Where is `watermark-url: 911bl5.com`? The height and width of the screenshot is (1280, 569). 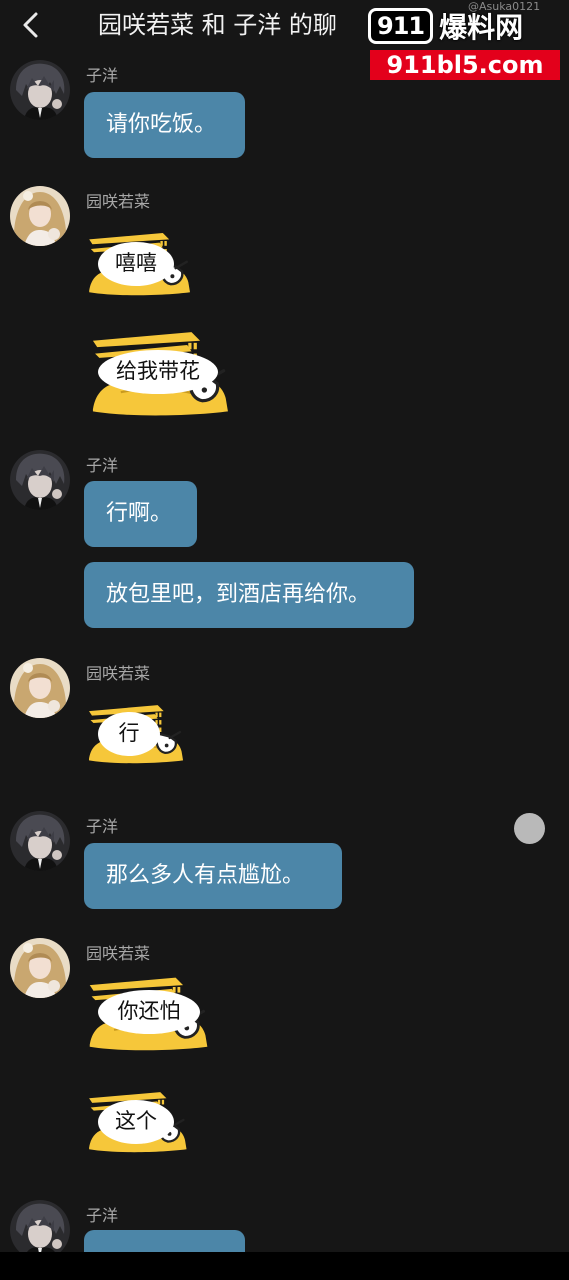
watermark-url: 911bl5.com is located at coordinates (465, 65).